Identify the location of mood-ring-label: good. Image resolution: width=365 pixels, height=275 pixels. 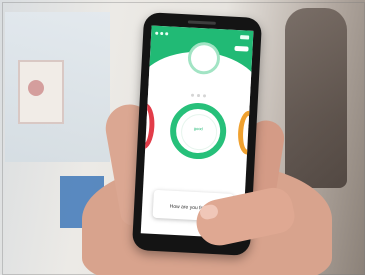
(198, 128).